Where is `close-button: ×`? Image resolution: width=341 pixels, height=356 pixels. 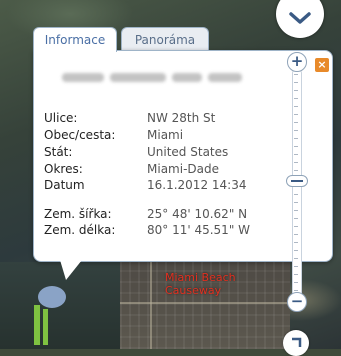
close-button: × is located at coordinates (322, 65).